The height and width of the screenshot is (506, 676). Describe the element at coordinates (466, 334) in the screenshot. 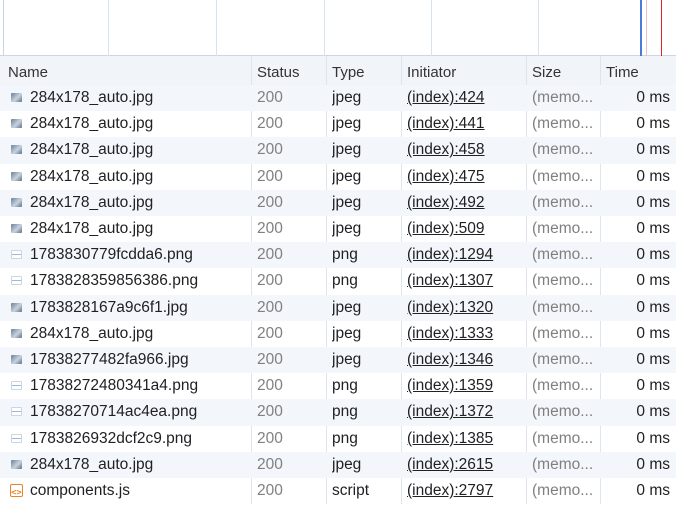

I see `request-initiator-link: (index):1333` at that location.